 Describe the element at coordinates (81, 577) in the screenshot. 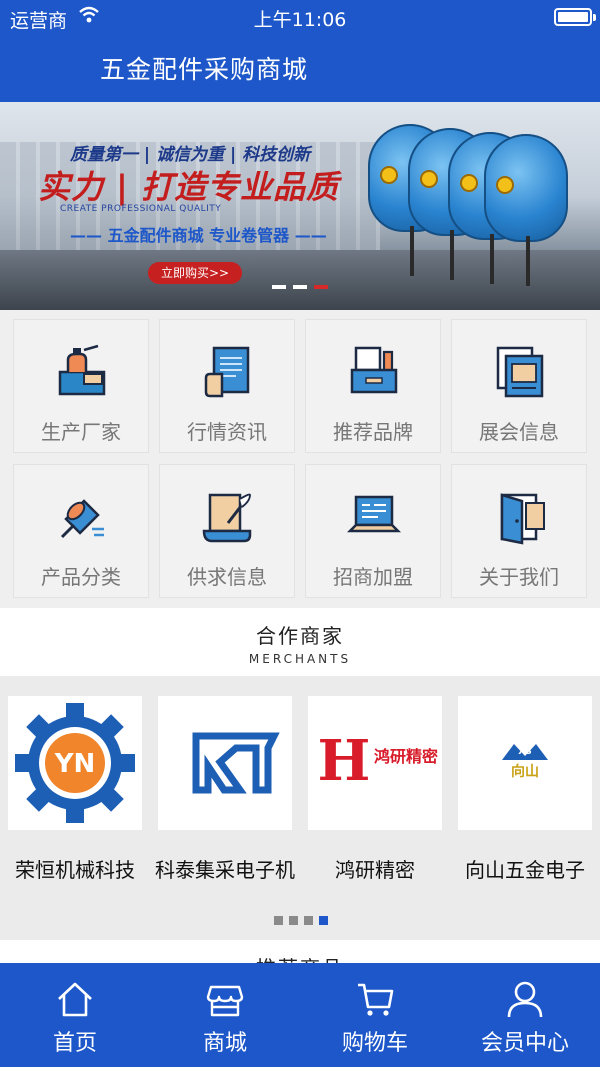

I see `tile-label: 产品分类` at that location.